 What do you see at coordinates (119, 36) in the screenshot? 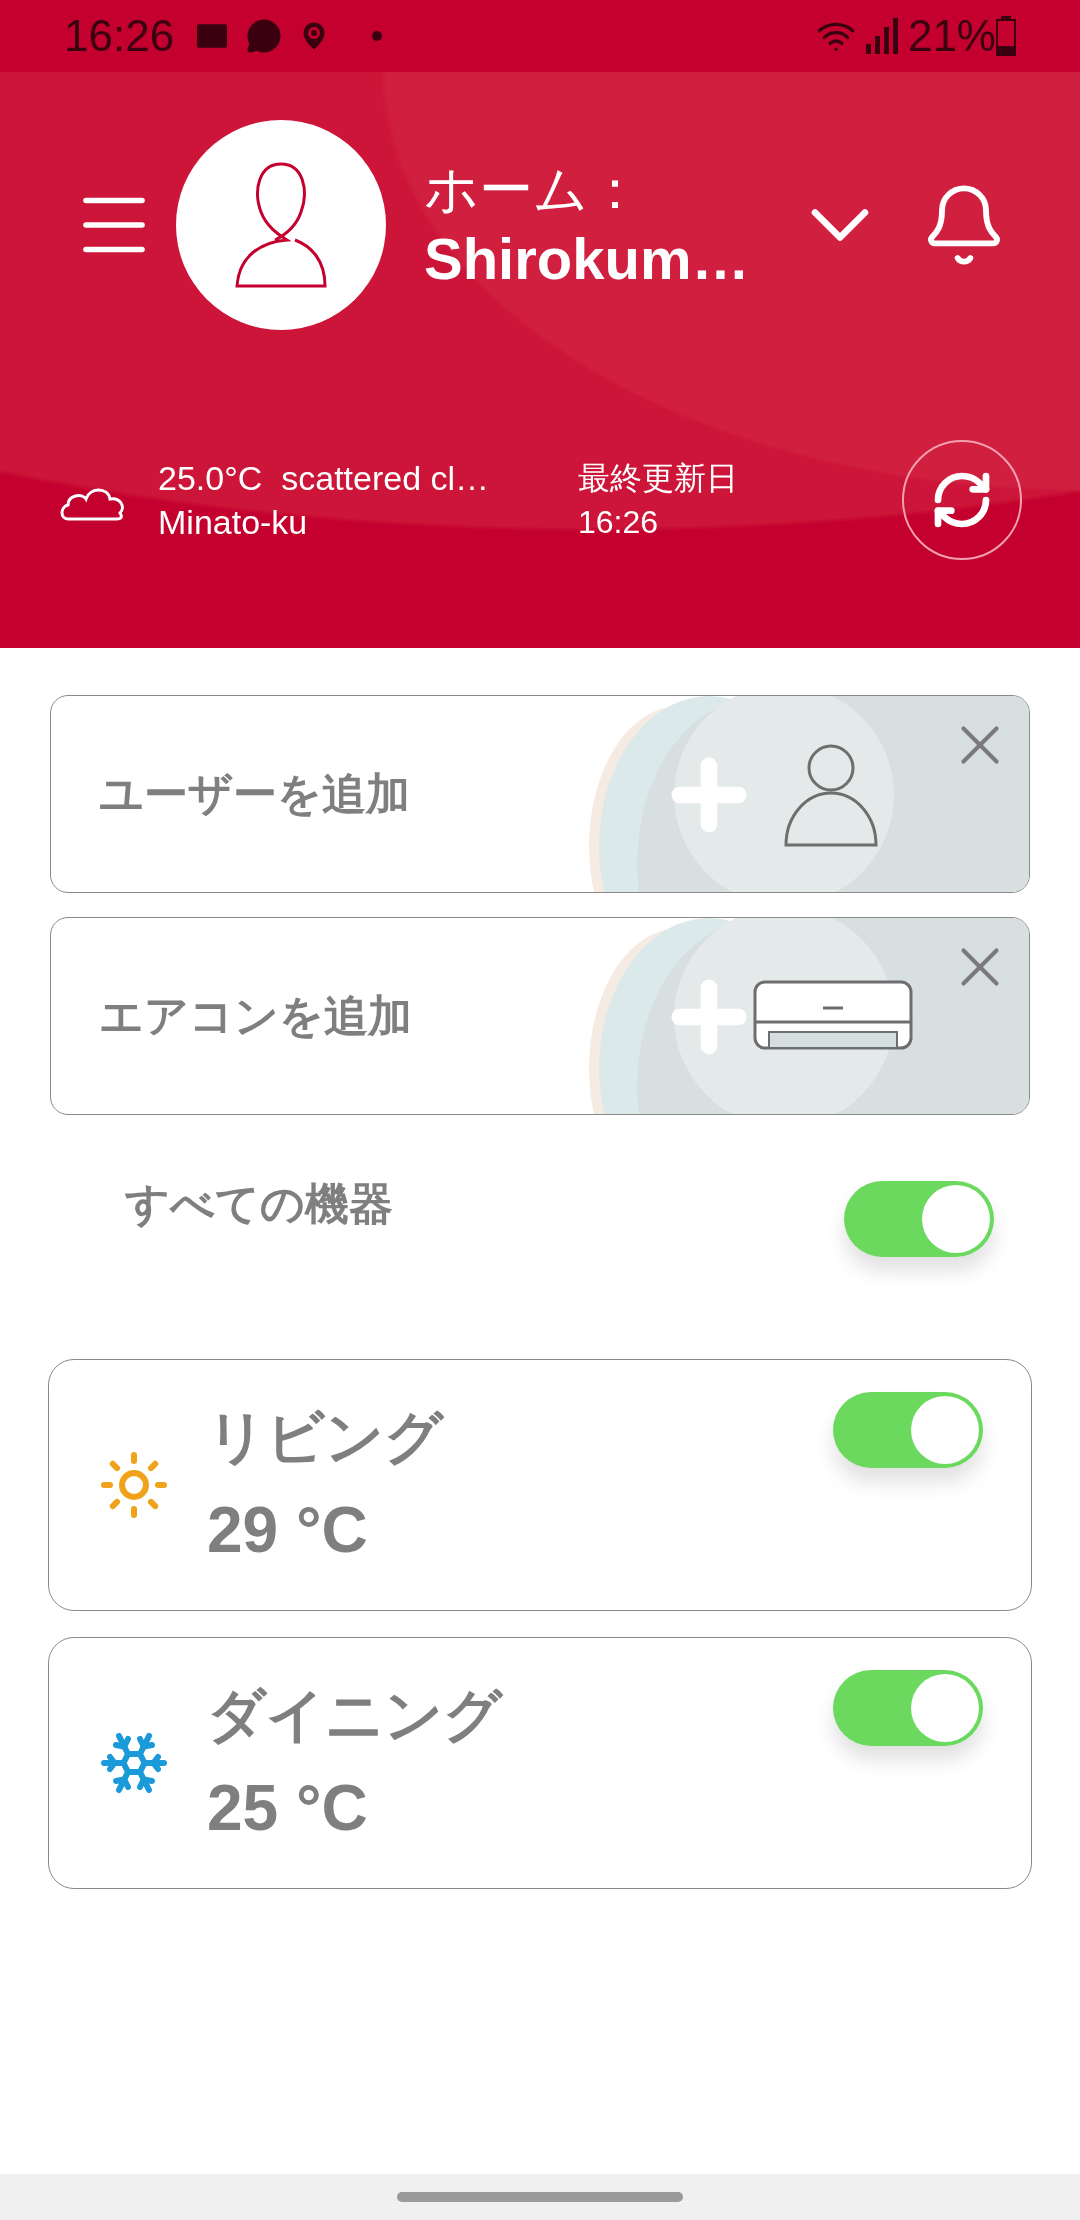
I see `status-time: 16:26` at bounding box center [119, 36].